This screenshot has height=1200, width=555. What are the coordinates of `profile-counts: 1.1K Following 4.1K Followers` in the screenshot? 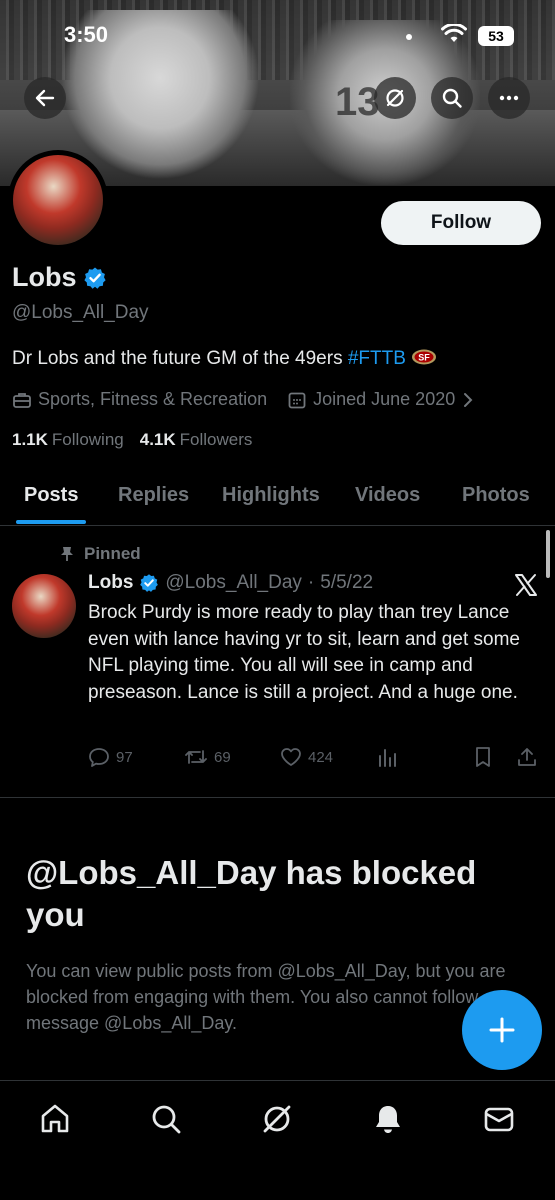 It's located at (132, 440).